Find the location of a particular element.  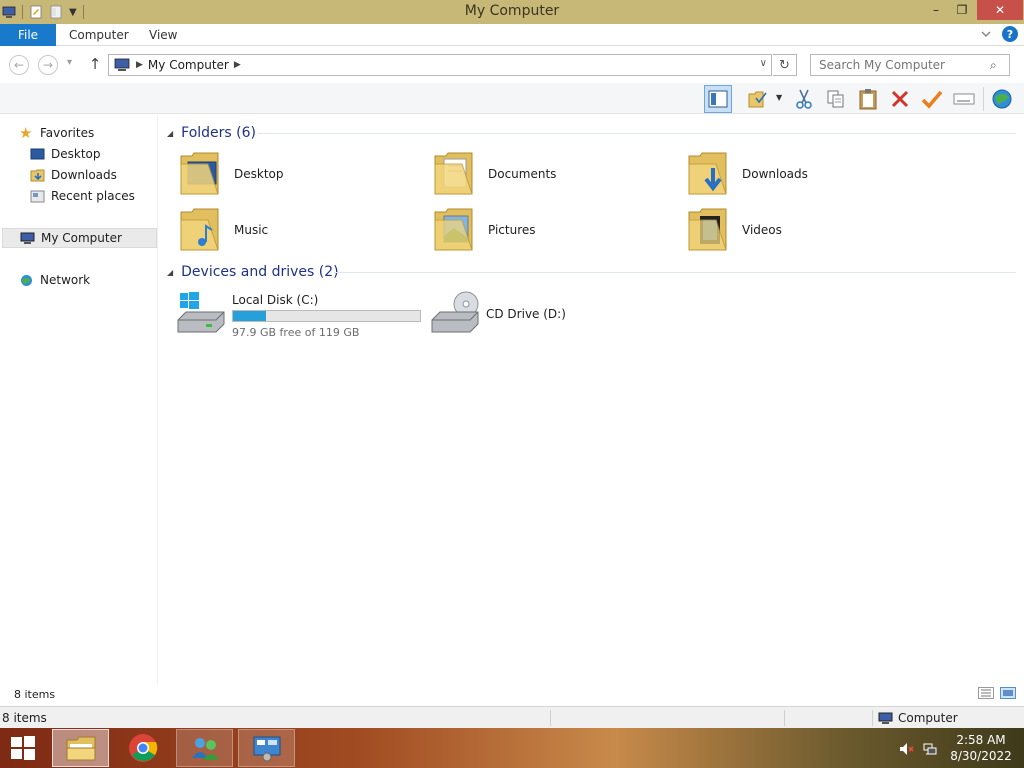

folder-desktop: Desktop is located at coordinates (298, 174).